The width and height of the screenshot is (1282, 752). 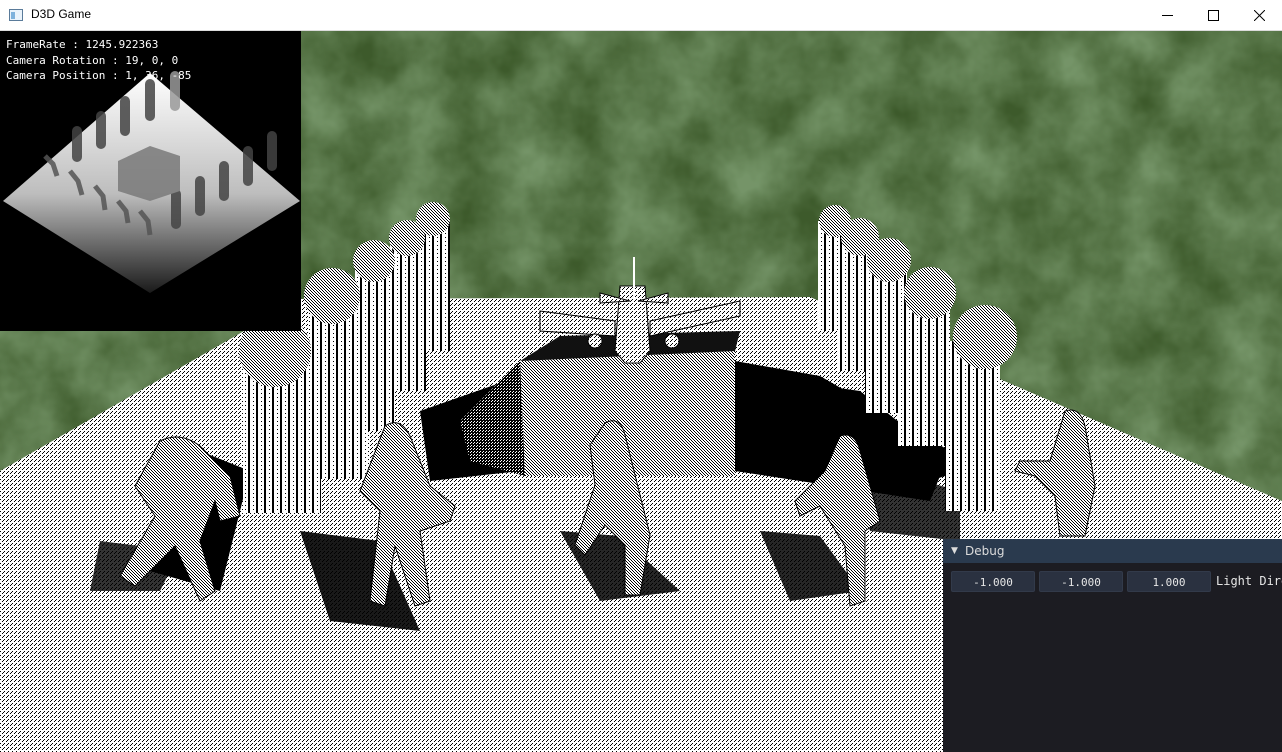 I want to click on light-direction-z-input: 1.000, so click(x=1169, y=581).